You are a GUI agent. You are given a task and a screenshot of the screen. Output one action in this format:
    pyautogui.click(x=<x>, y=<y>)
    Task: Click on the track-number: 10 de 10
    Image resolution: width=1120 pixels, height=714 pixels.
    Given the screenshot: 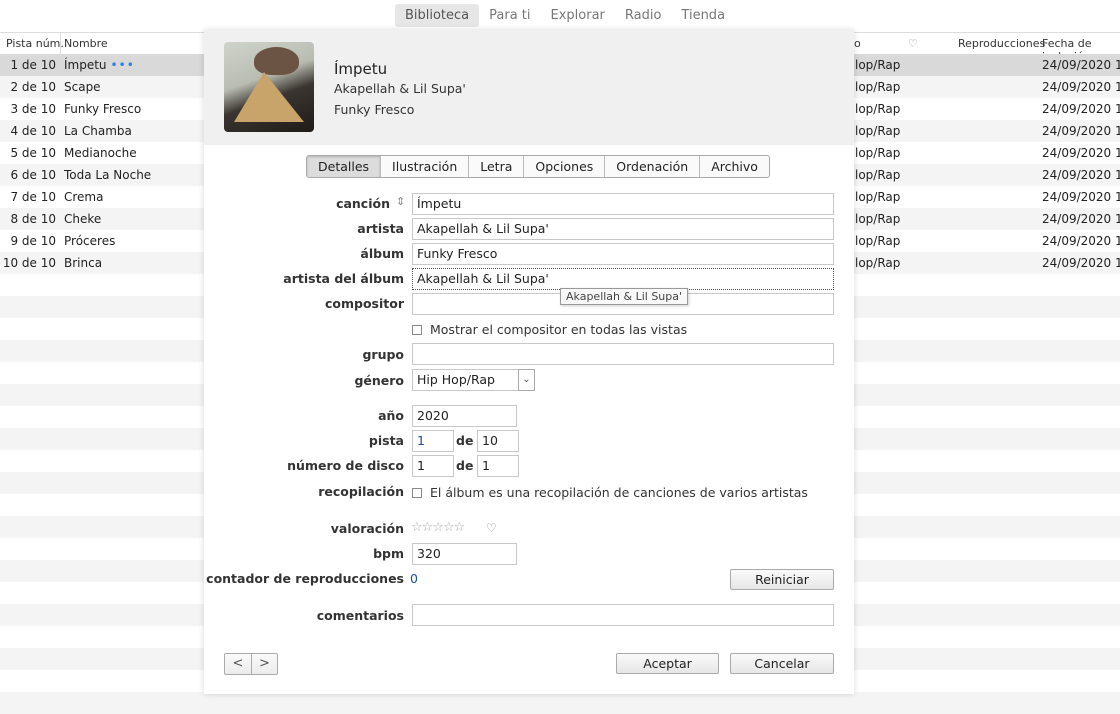 What is the action you would take?
    pyautogui.click(x=29, y=263)
    